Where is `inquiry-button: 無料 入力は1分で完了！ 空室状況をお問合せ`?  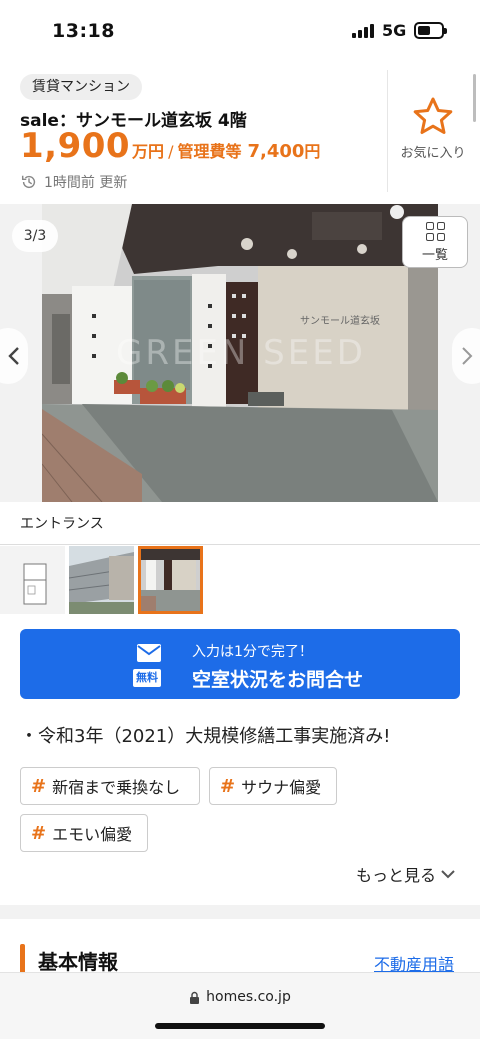
inquiry-button: 無料 入力は1分で完了！ 空室状況をお問合せ is located at coordinates (240, 664).